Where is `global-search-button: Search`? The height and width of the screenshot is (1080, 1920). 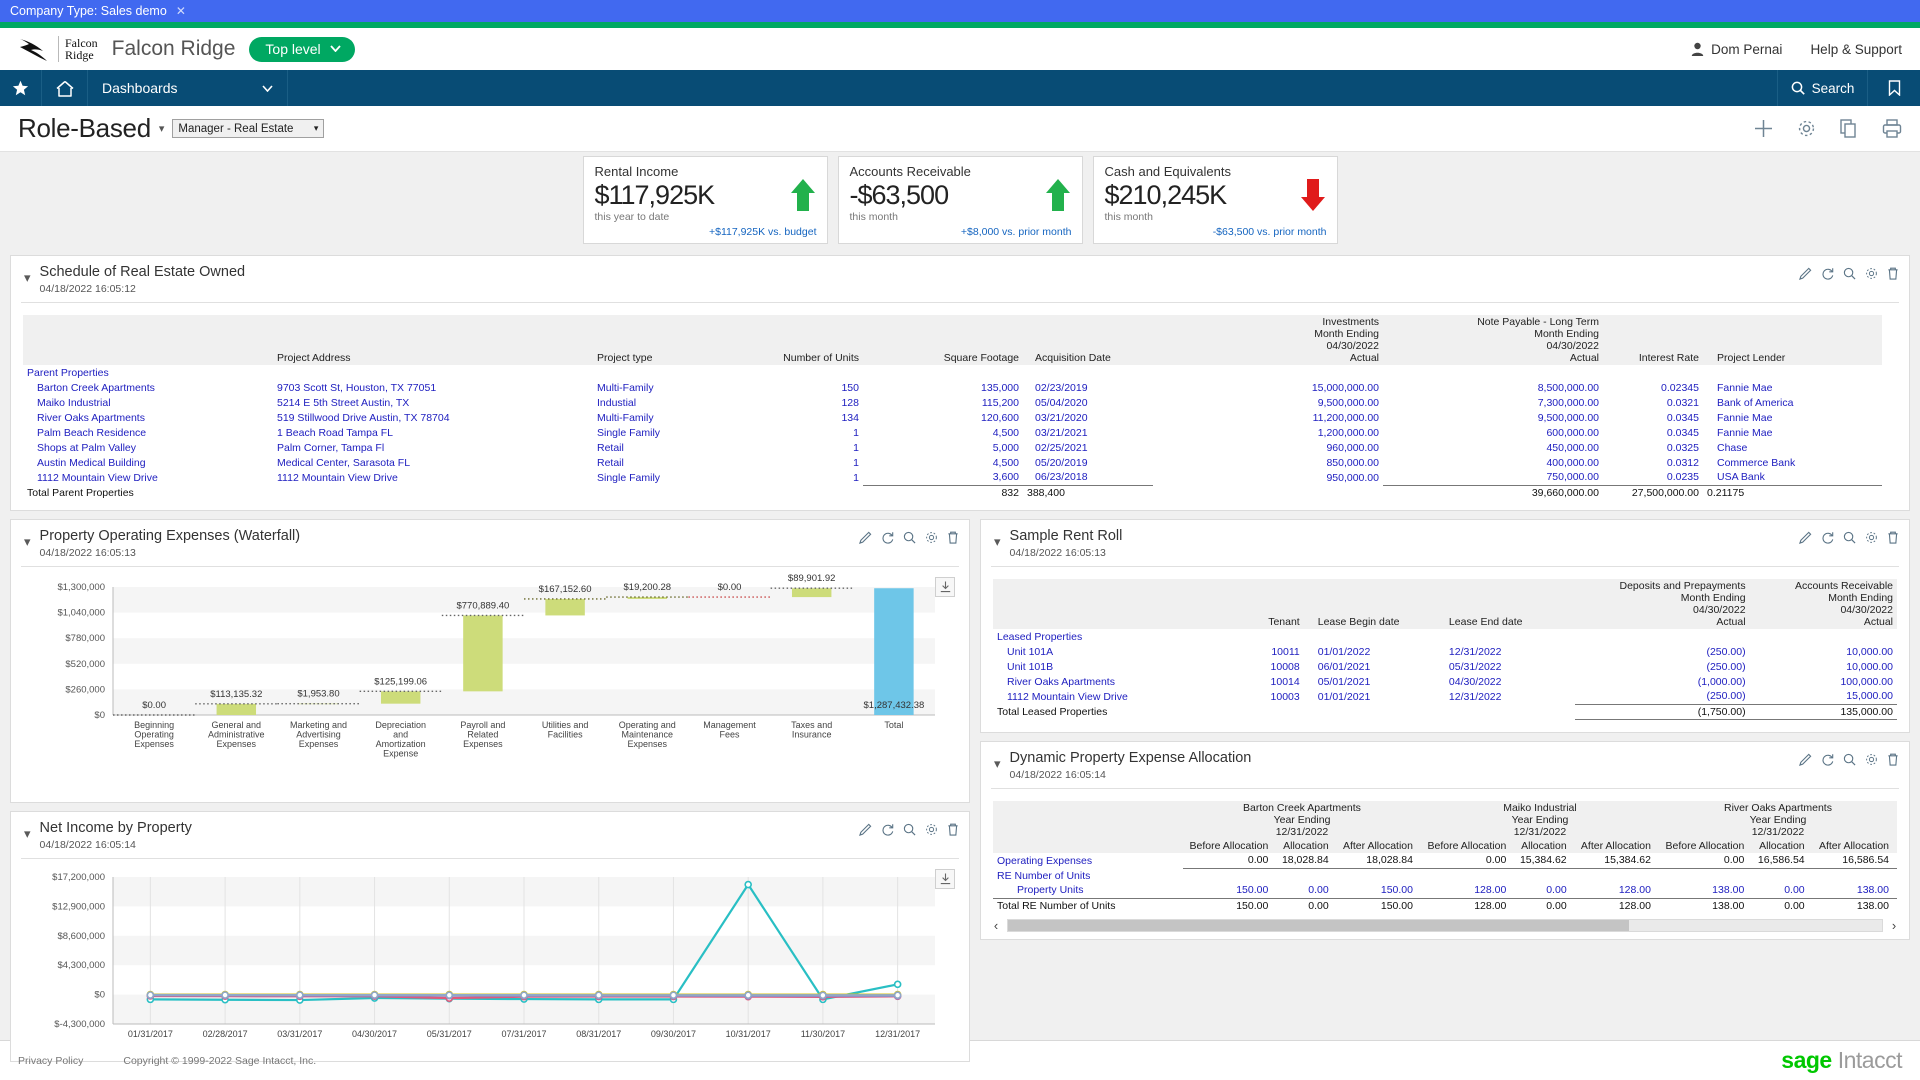
global-search-button: Search is located at coordinates (1823, 88).